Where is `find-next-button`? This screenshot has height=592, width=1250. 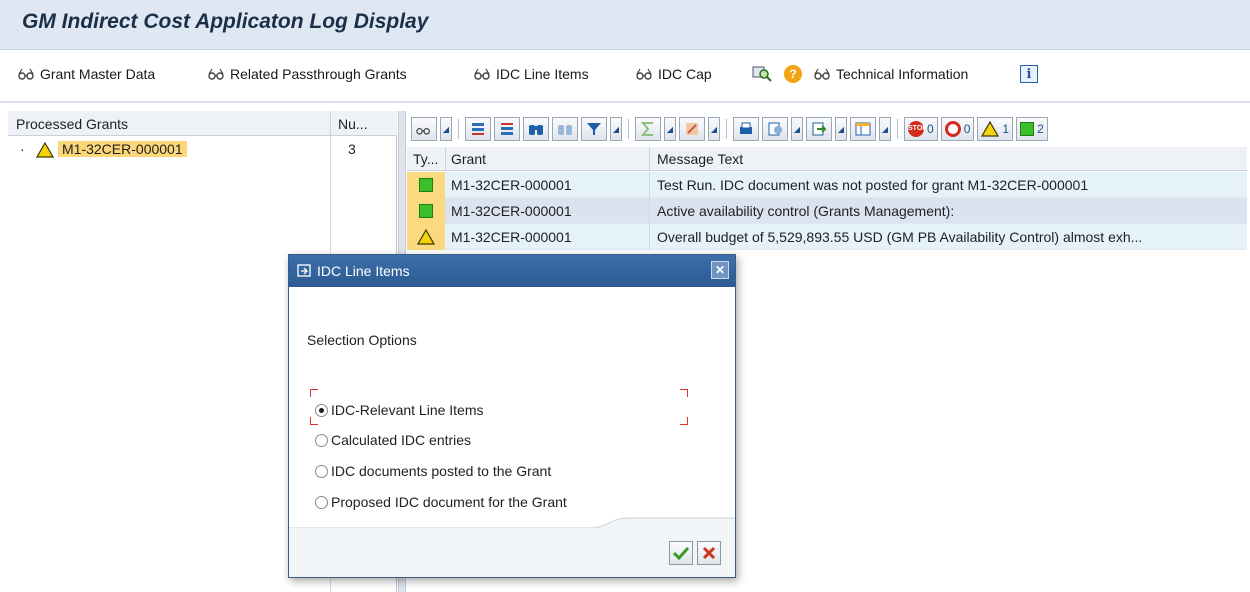 find-next-button is located at coordinates (565, 129).